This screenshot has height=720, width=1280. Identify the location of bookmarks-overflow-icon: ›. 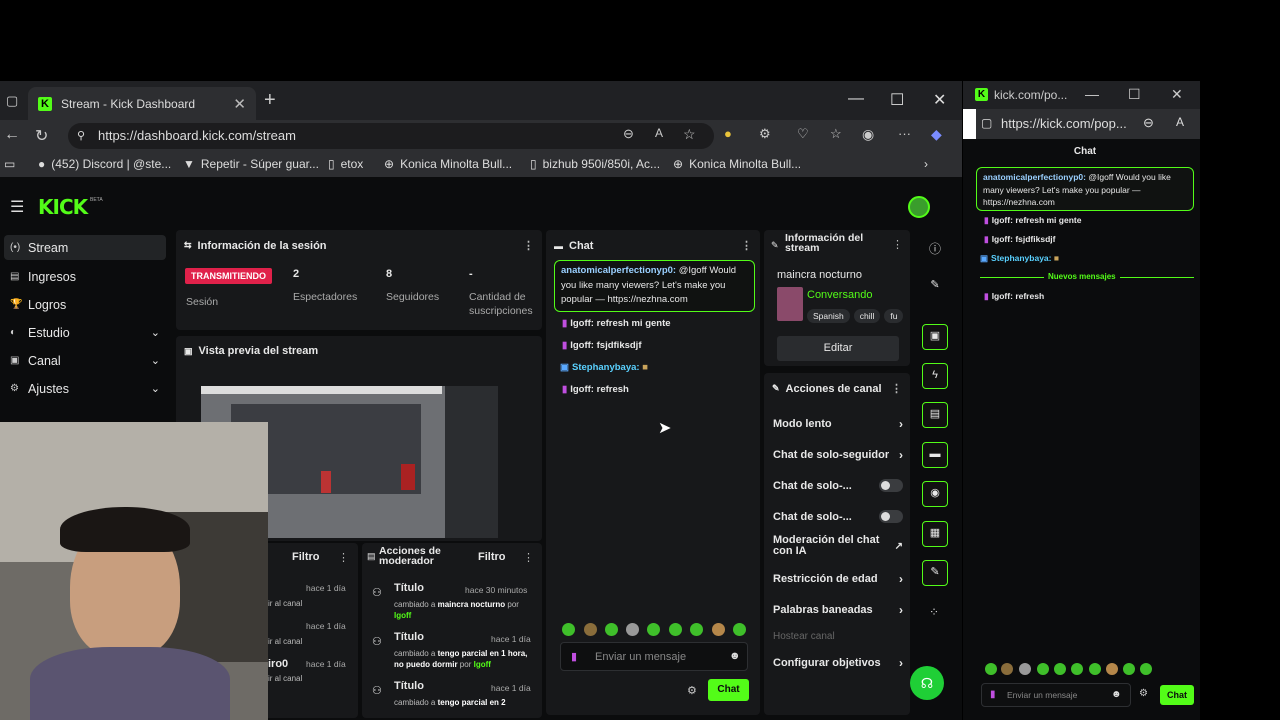
(926, 164).